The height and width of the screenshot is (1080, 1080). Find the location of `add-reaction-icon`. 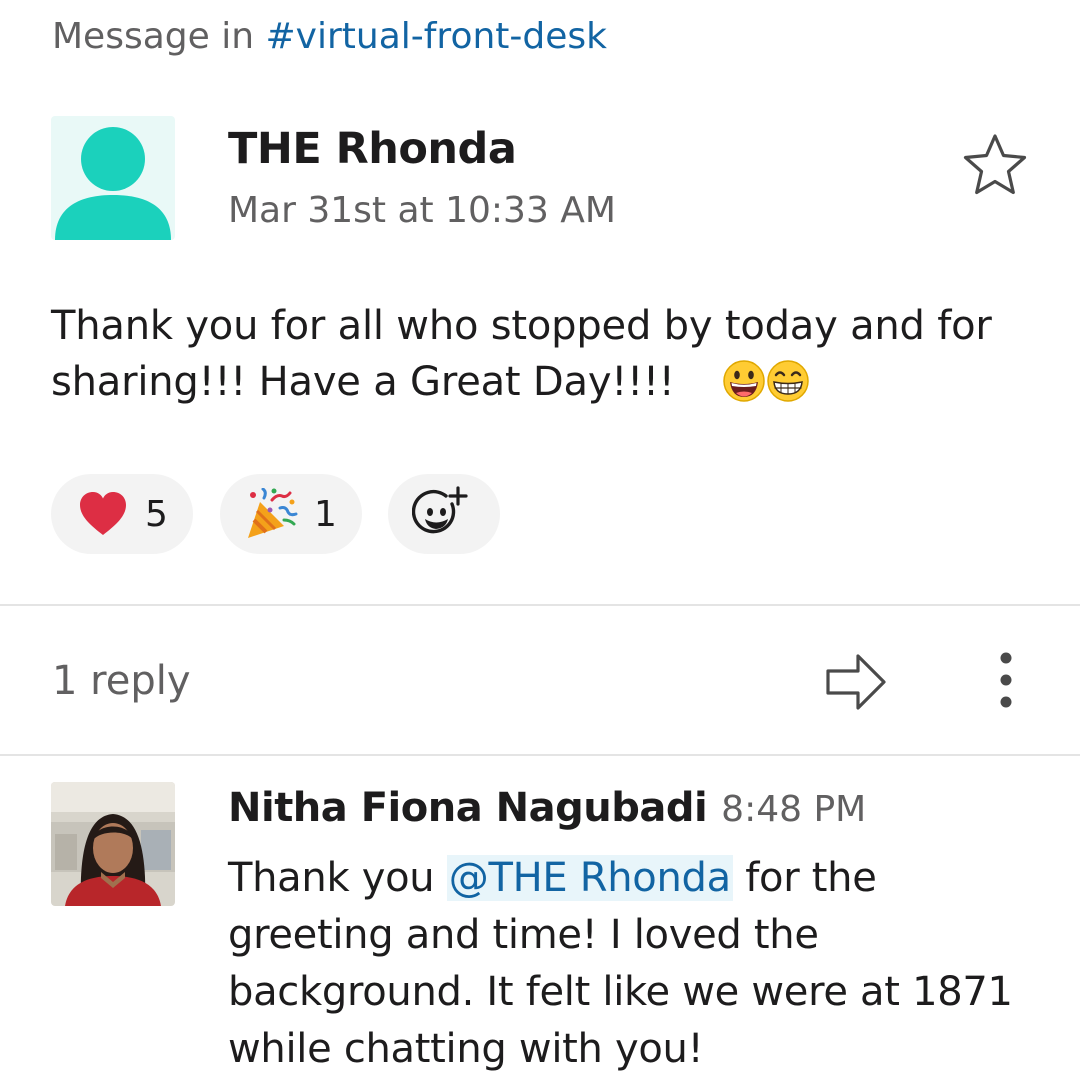

add-reaction-icon is located at coordinates (440, 510).